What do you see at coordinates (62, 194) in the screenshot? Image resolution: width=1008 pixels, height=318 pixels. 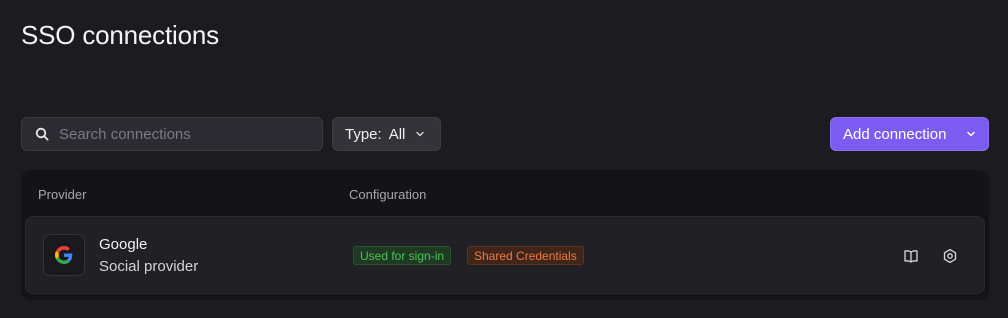 I see `column-header-provider: Provider` at bounding box center [62, 194].